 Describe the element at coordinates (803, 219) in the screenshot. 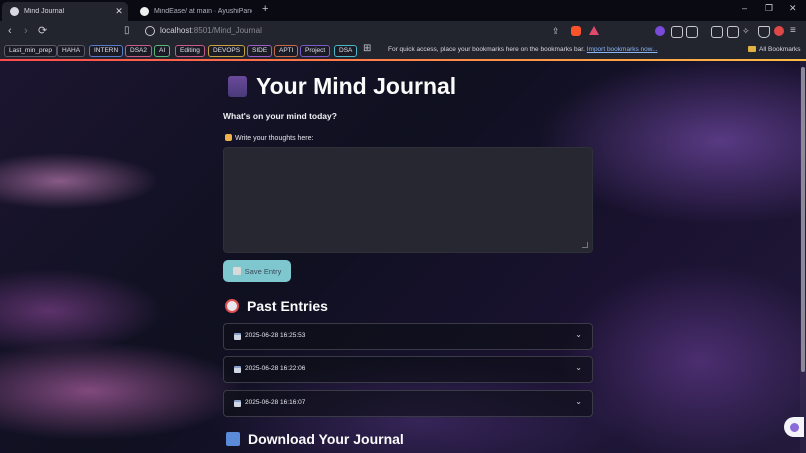

I see `scrollbar-thumb` at that location.